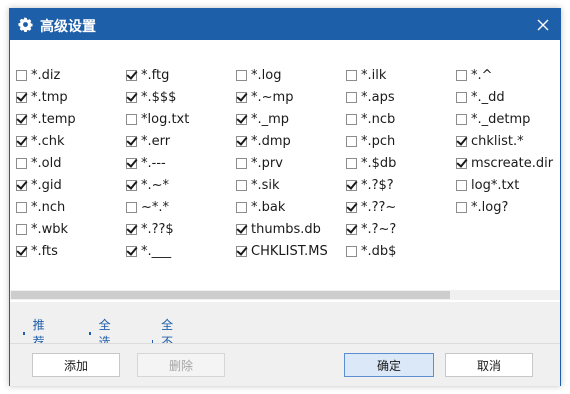 This screenshot has width=570, height=394. What do you see at coordinates (490, 141) in the screenshot?
I see `extension-option: chklist.*` at bounding box center [490, 141].